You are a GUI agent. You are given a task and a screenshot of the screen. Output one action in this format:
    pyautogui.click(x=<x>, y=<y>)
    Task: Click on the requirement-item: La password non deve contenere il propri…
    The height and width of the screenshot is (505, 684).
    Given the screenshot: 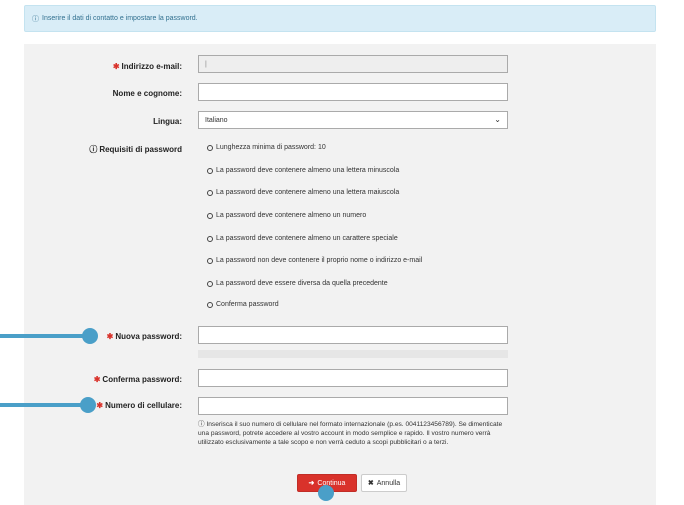 What is the action you would take?
    pyautogui.click(x=314, y=260)
    